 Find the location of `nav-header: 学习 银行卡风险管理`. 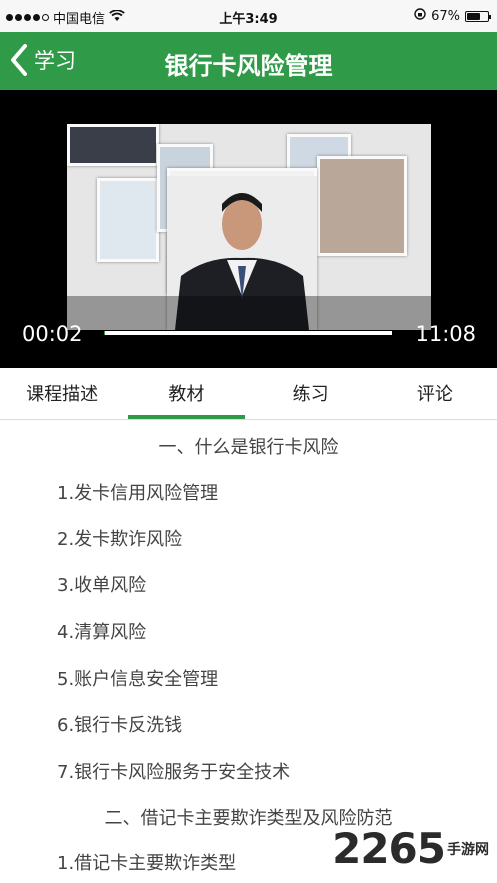

nav-header: 学习 银行卡风险管理 is located at coordinates (248, 61).